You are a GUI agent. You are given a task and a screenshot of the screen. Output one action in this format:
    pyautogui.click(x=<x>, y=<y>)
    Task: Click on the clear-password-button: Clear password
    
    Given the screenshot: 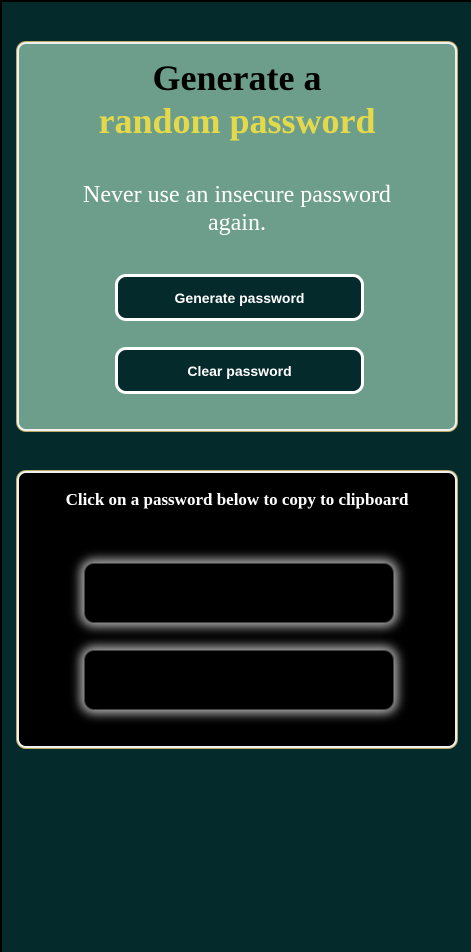 What is the action you would take?
    pyautogui.click(x=239, y=370)
    